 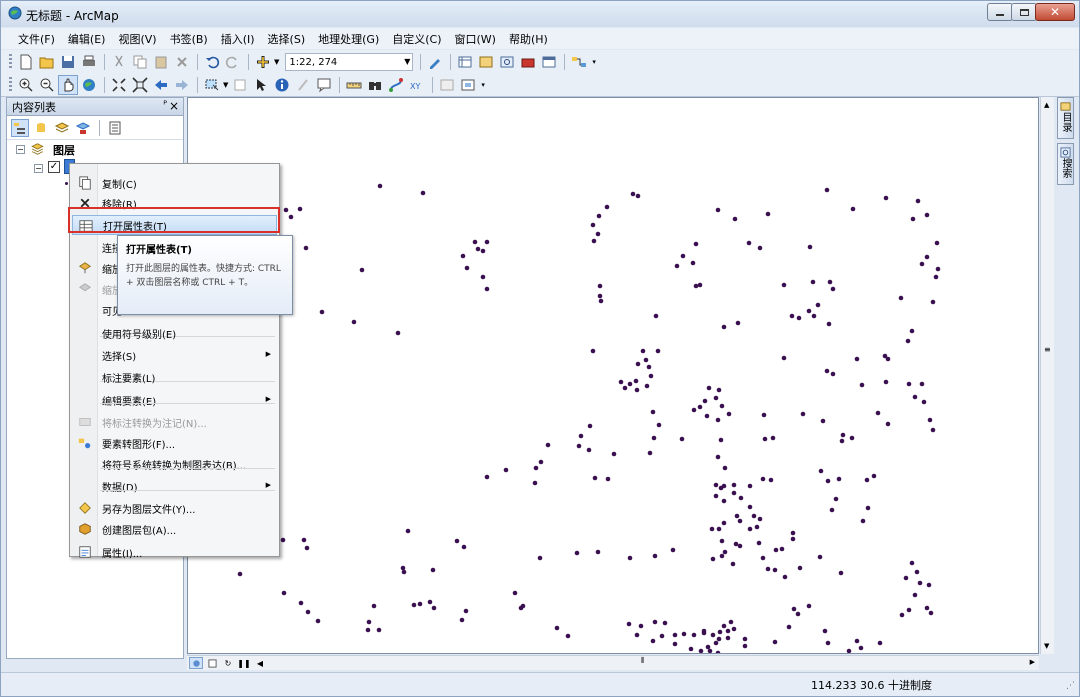 I want to click on redo-icon, so click(x=233, y=62).